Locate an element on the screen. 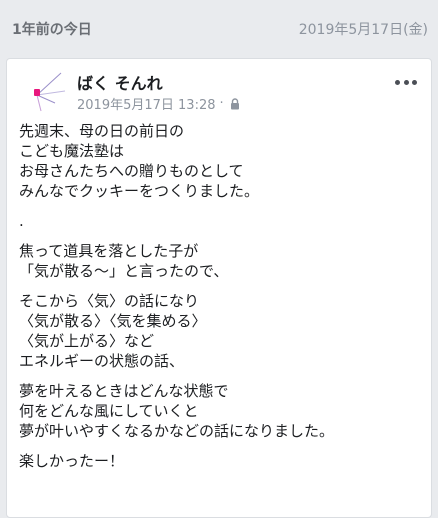  post-meta: 2019年5月17日 13:28 · is located at coordinates (158, 103).